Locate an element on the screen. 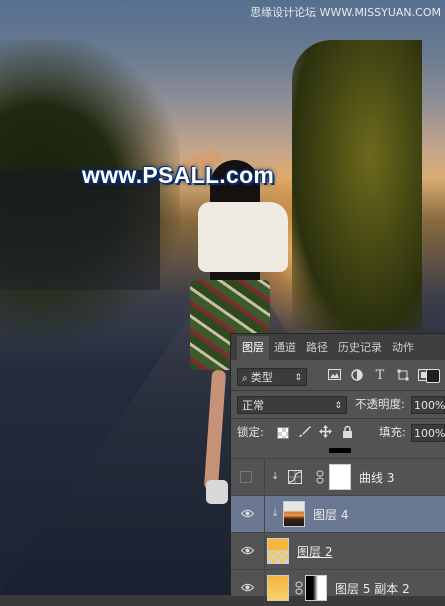 Image resolution: width=445 pixels, height=606 pixels. lock-paint-icon is located at coordinates (304, 432).